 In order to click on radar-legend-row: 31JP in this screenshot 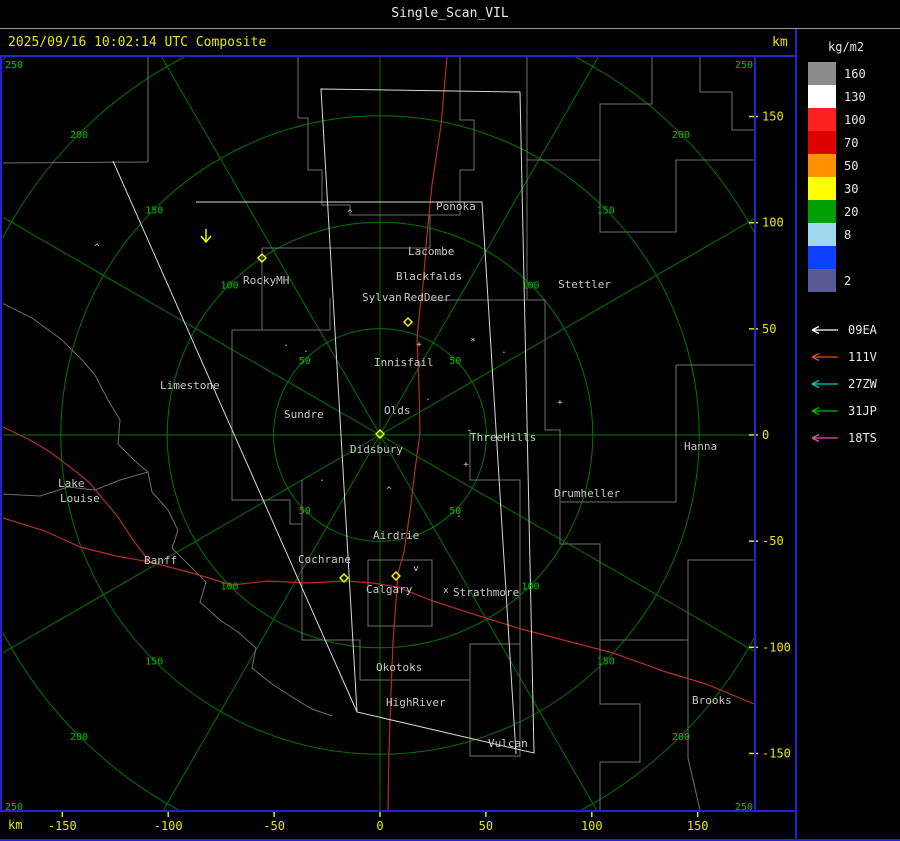, I will do `click(851, 410)`.